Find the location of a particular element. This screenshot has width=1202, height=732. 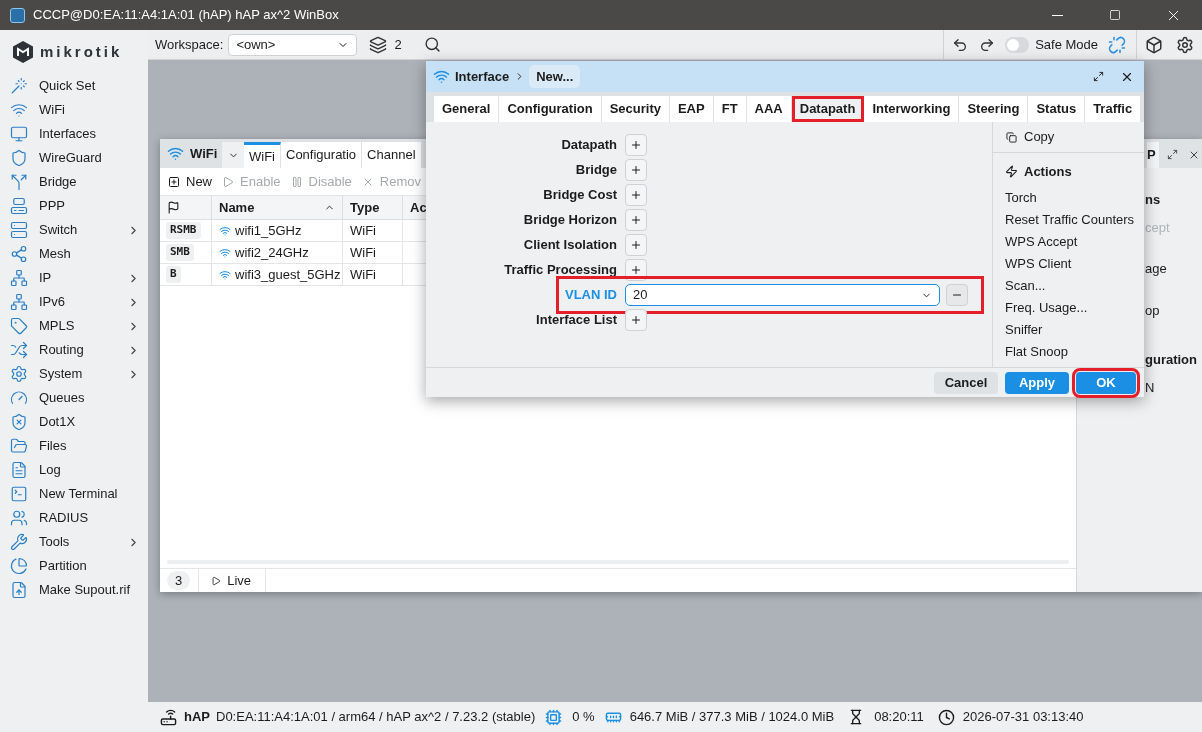

panel-item: op is located at coordinates (1173, 310).